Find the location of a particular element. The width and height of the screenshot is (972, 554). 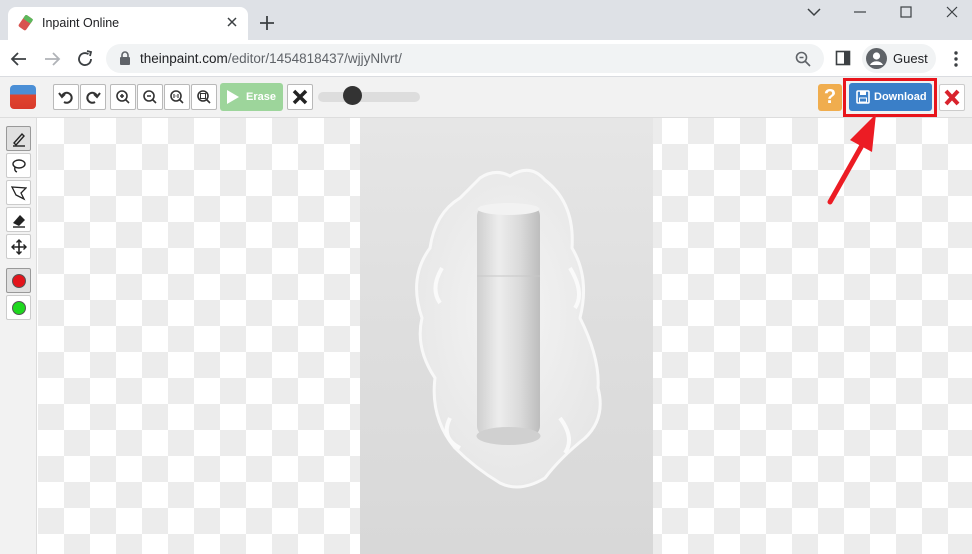

lasso-icon is located at coordinates (19, 166).